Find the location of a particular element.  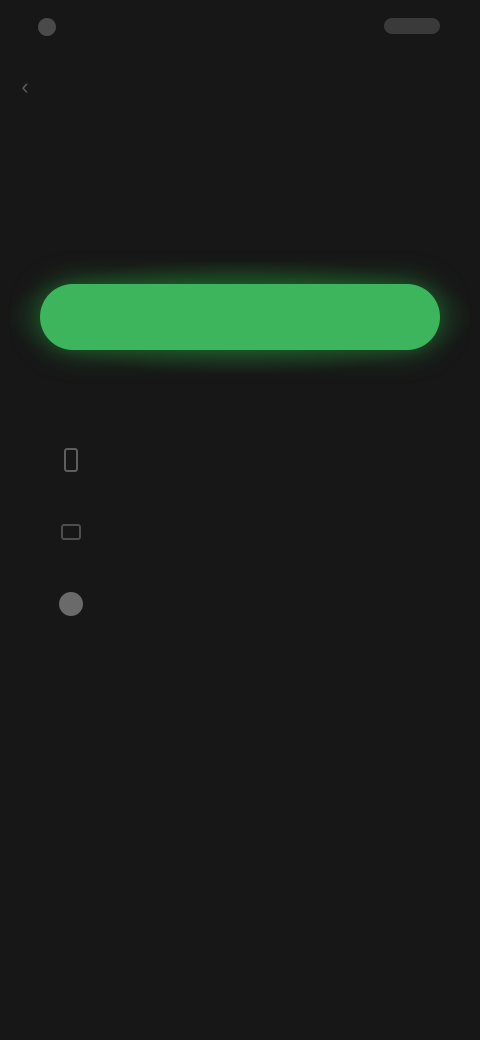

back-button: ‹ is located at coordinates (25, 87).